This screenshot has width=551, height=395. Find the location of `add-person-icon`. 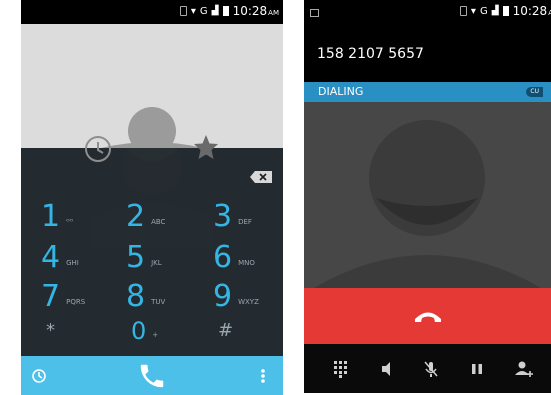

add-person-icon is located at coordinates (524, 369).